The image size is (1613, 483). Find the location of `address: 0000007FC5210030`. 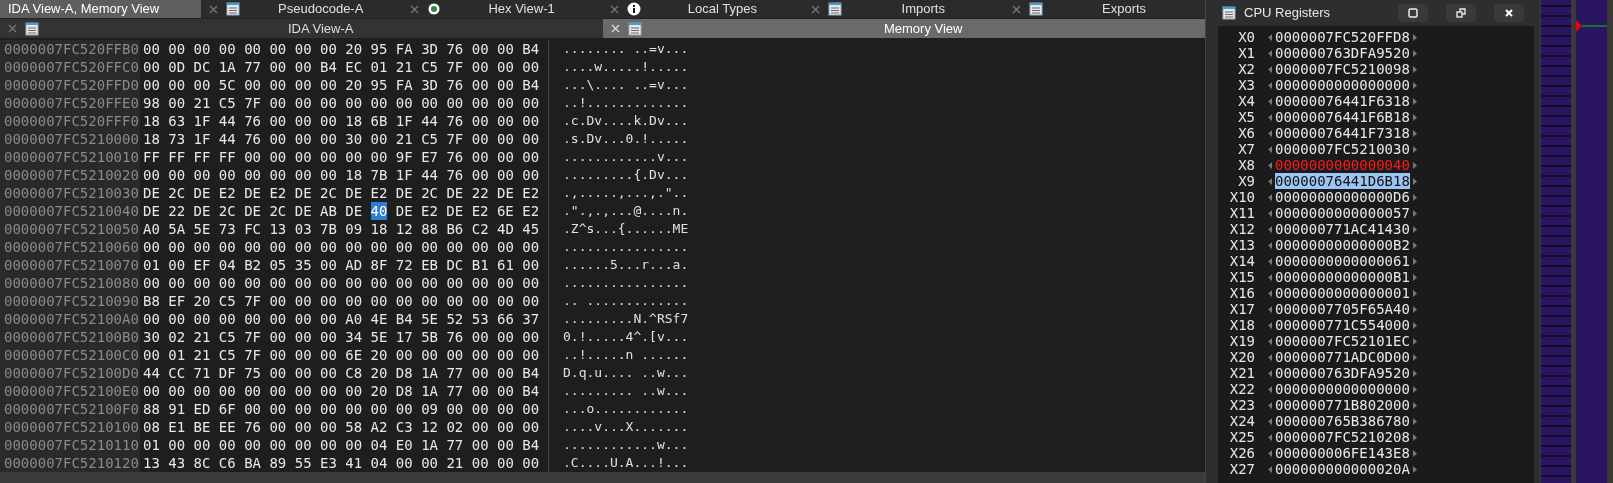

address: 0000007FC5210030 is located at coordinates (70, 193).